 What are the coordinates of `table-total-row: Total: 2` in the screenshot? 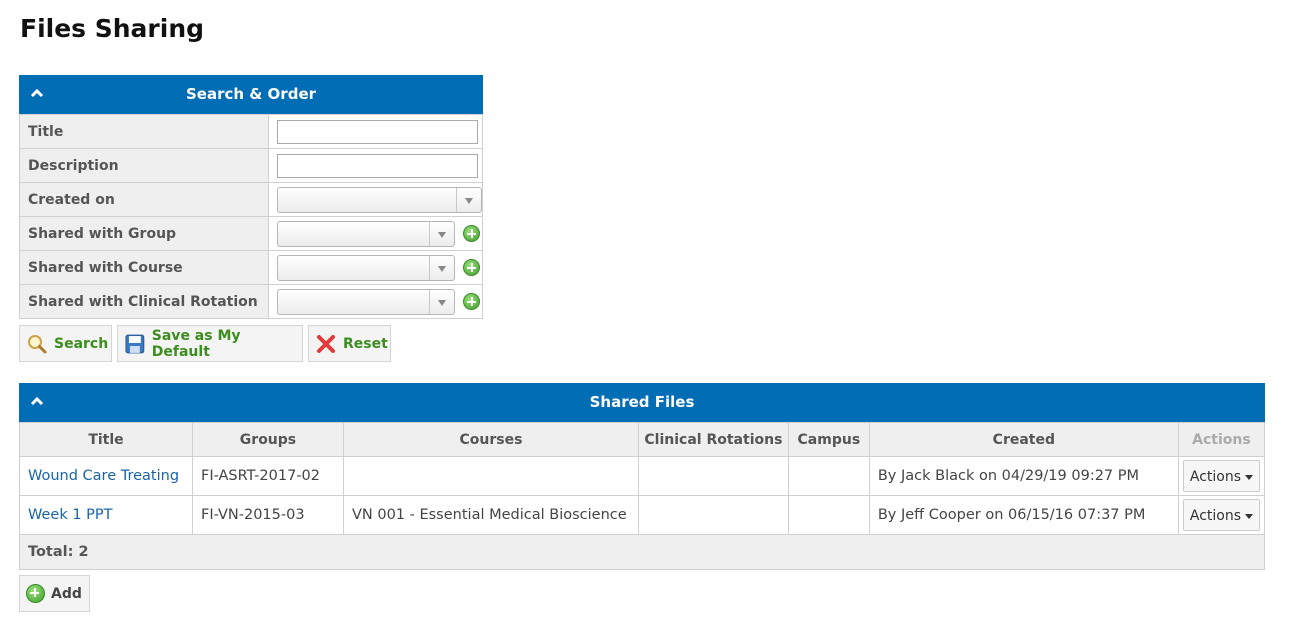 It's located at (642, 552).